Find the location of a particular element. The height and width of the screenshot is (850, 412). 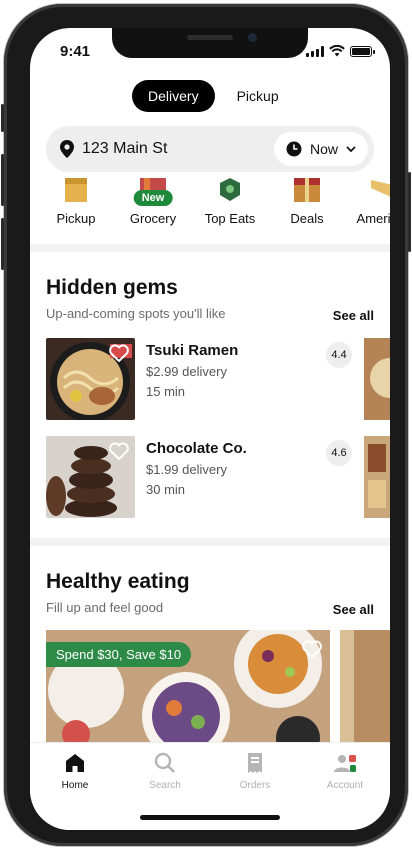

power-button is located at coordinates (409, 212).